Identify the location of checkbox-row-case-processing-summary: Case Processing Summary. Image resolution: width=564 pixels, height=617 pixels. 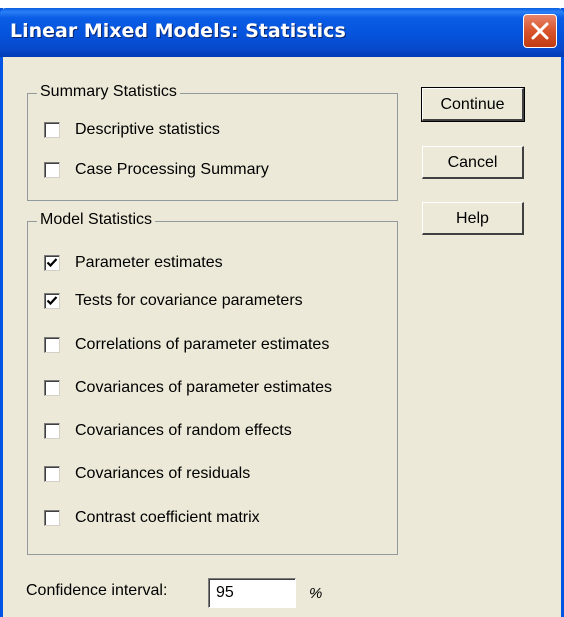
(156, 170).